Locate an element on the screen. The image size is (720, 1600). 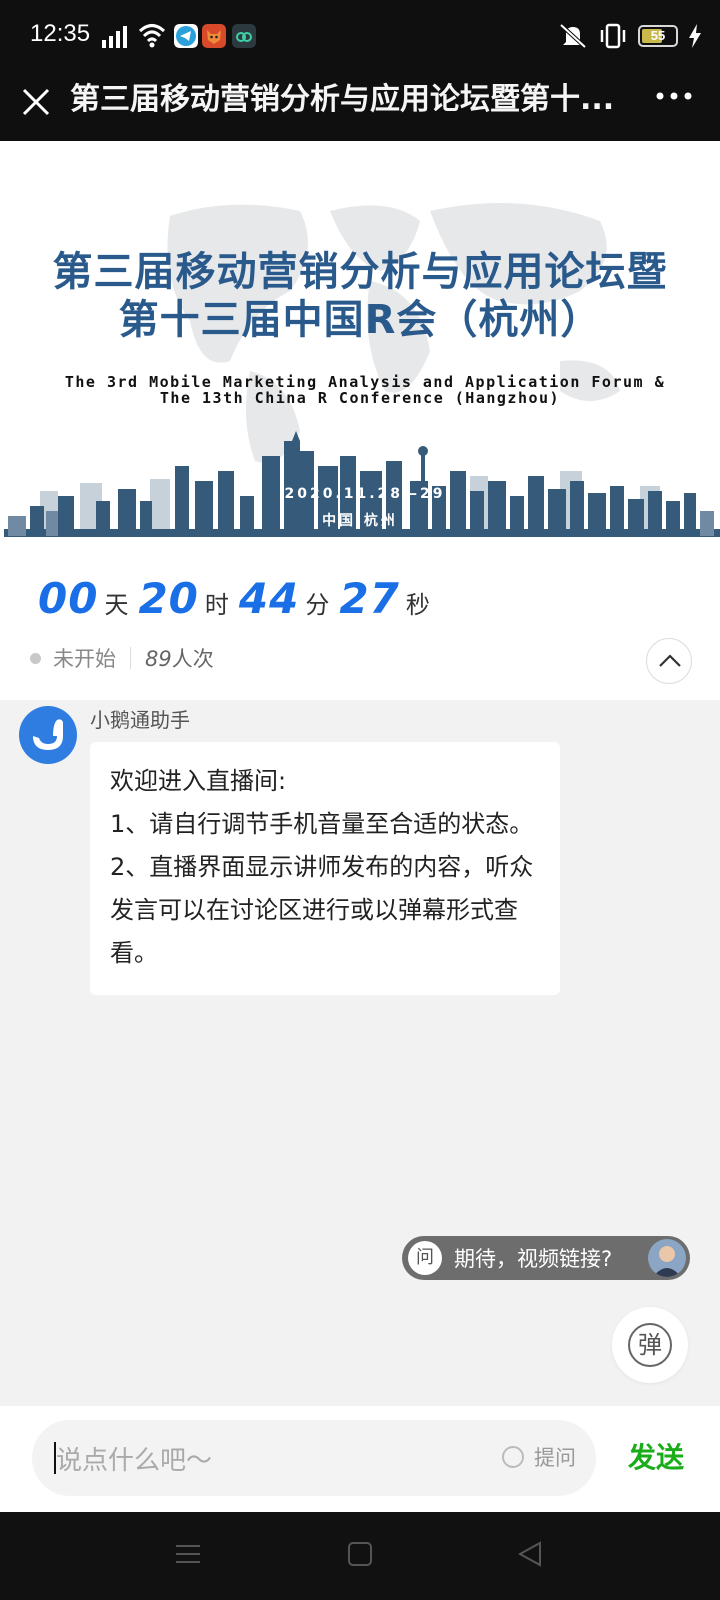
ask-question-toggle: 提问 is located at coordinates (539, 1457).